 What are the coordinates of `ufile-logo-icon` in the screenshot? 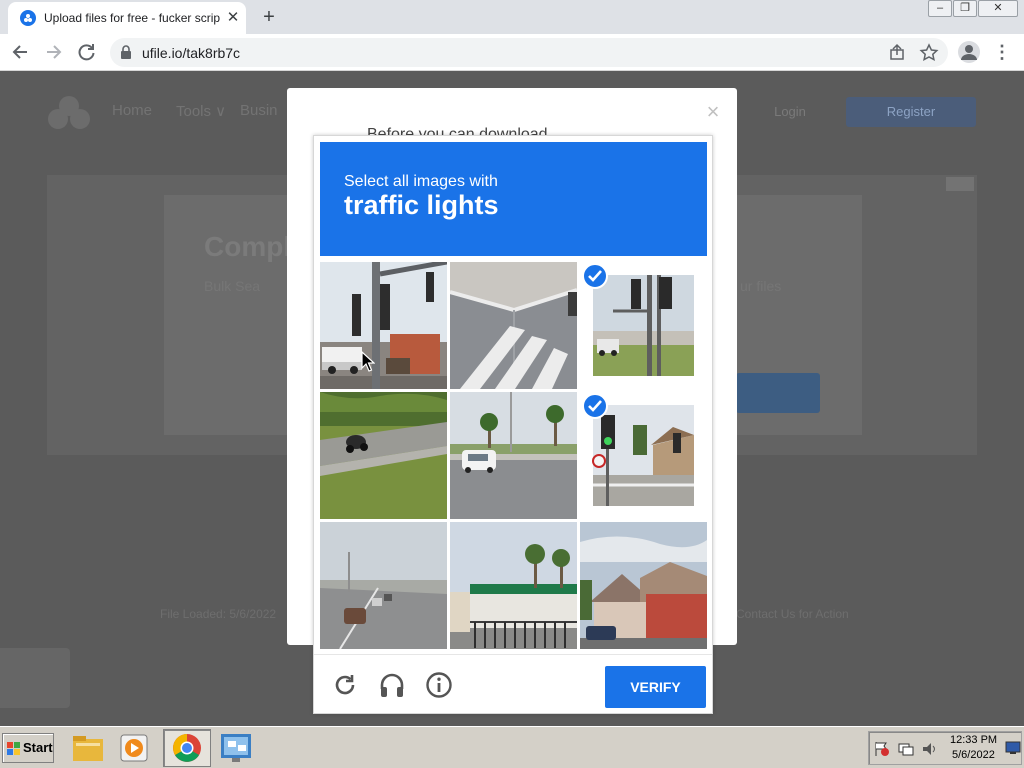 It's located at (69, 112).